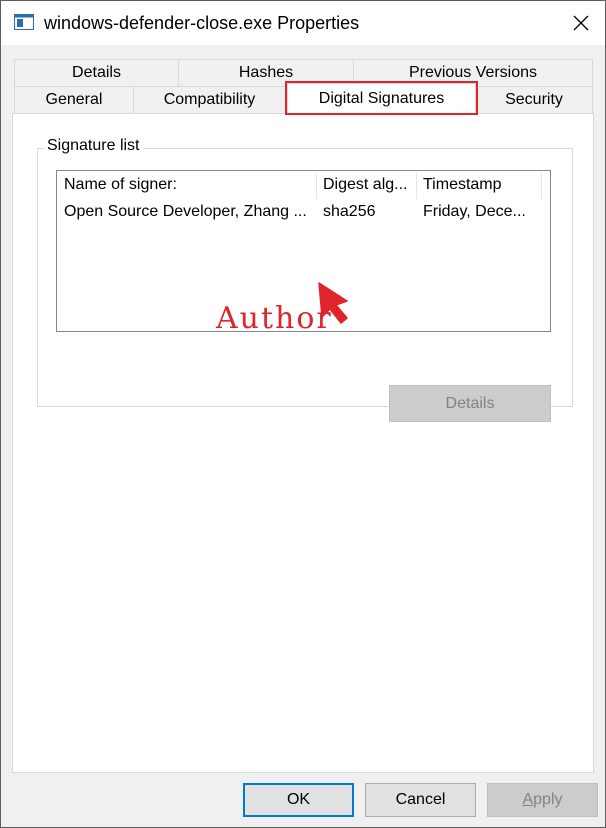 The image size is (606, 828). I want to click on author-annotation: Author, so click(274, 318).